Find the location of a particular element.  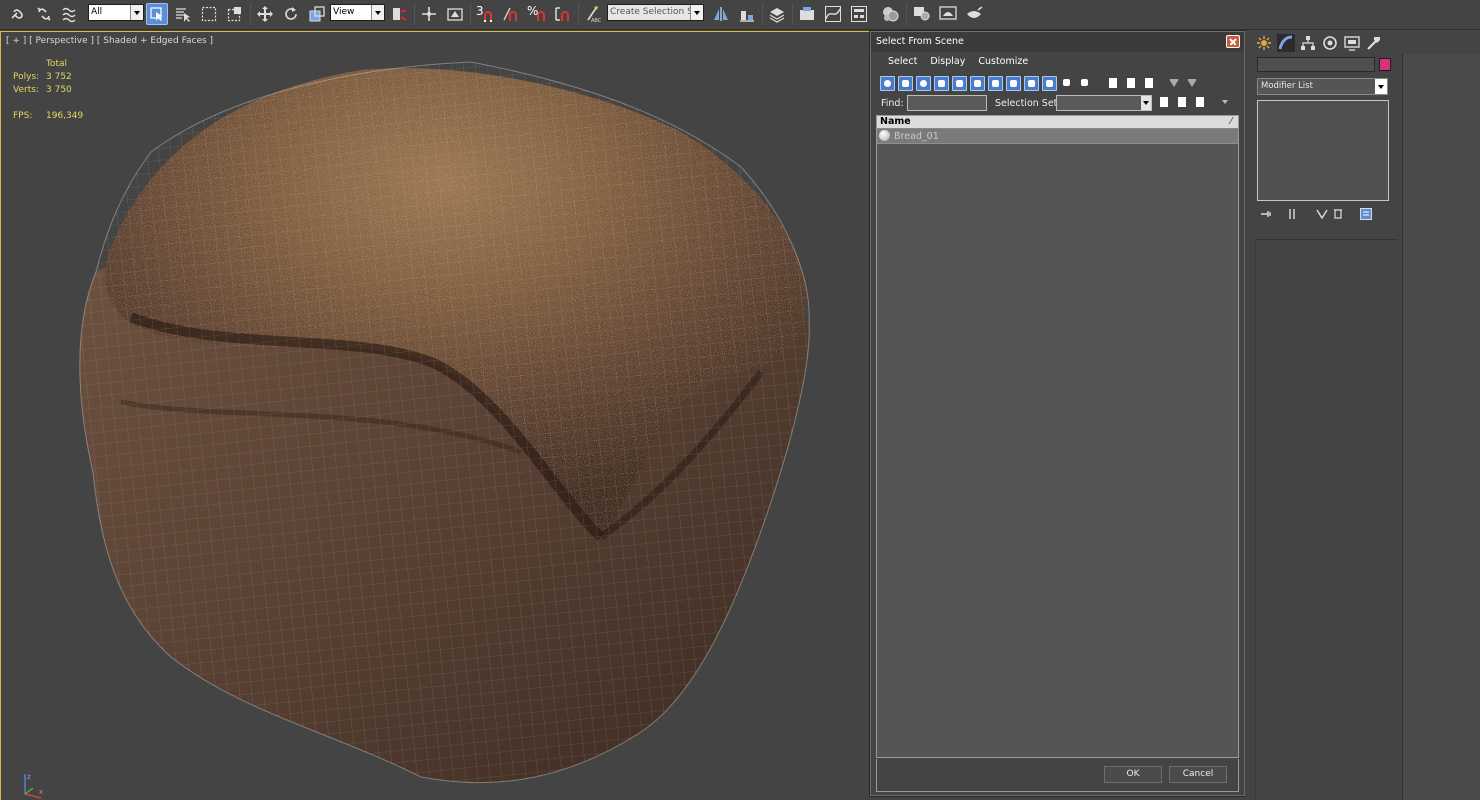

display-tab-icon is located at coordinates (1352, 43).